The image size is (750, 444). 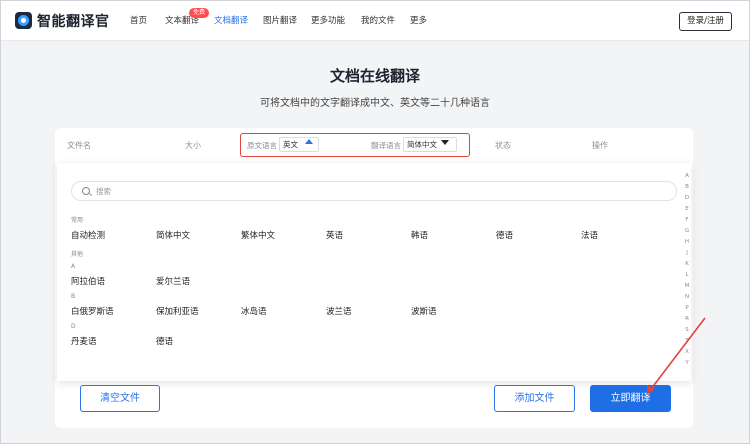 What do you see at coordinates (73, 21) in the screenshot?
I see `brand-name: 智能翻译官` at bounding box center [73, 21].